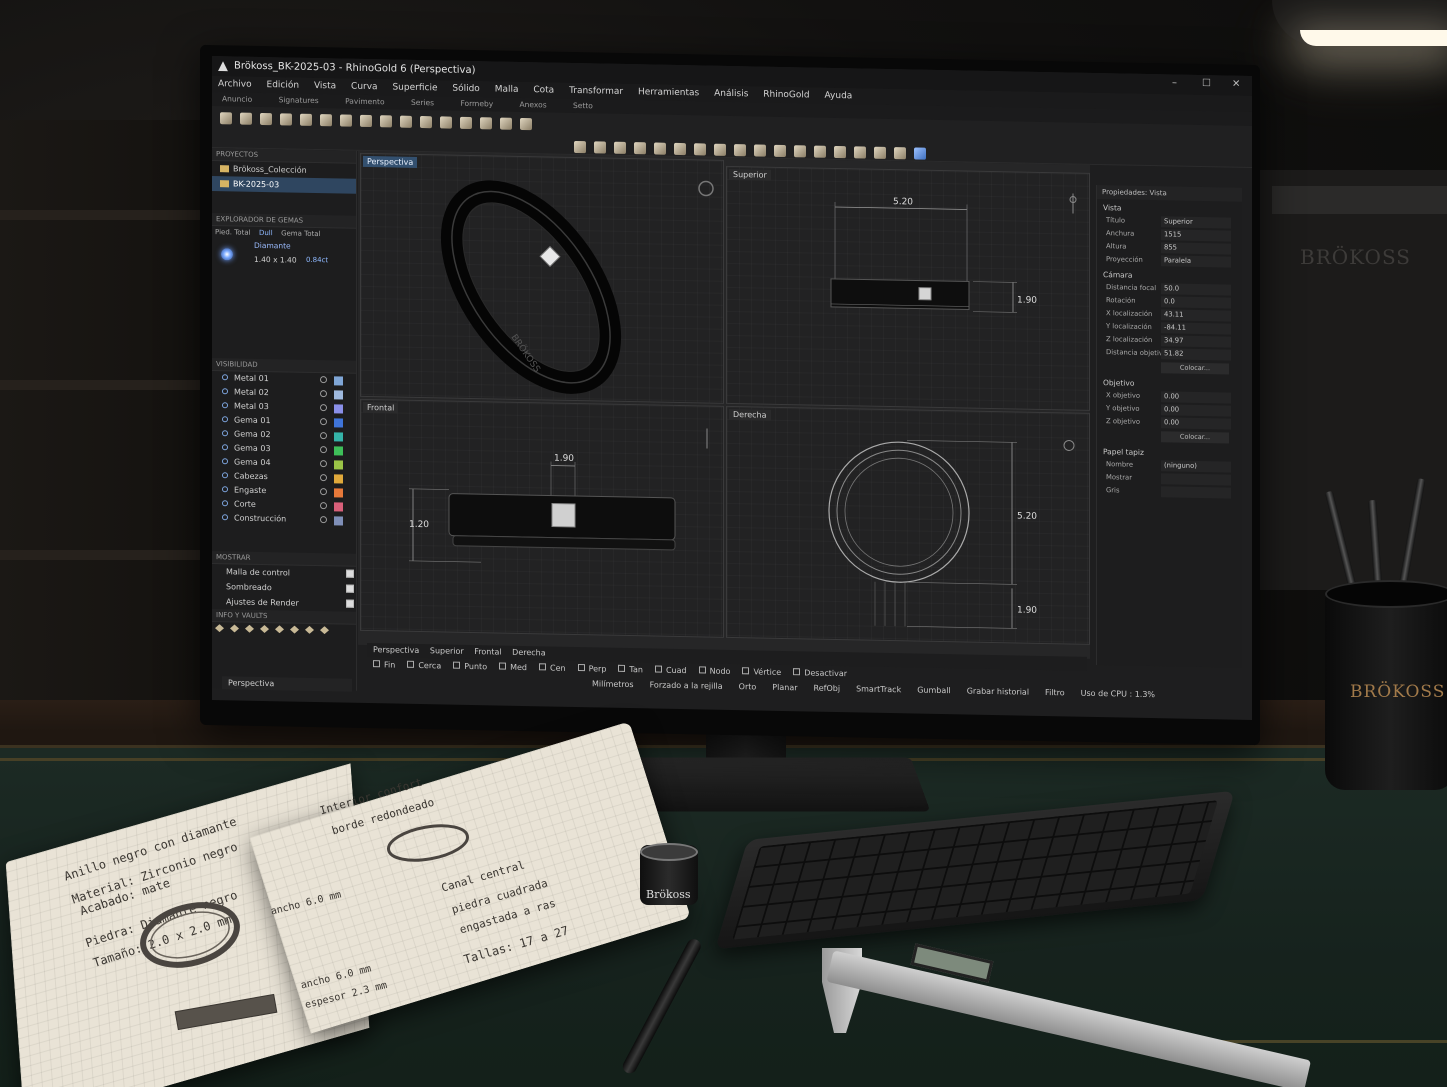  I want to click on status-item: RefObj, so click(827, 689).